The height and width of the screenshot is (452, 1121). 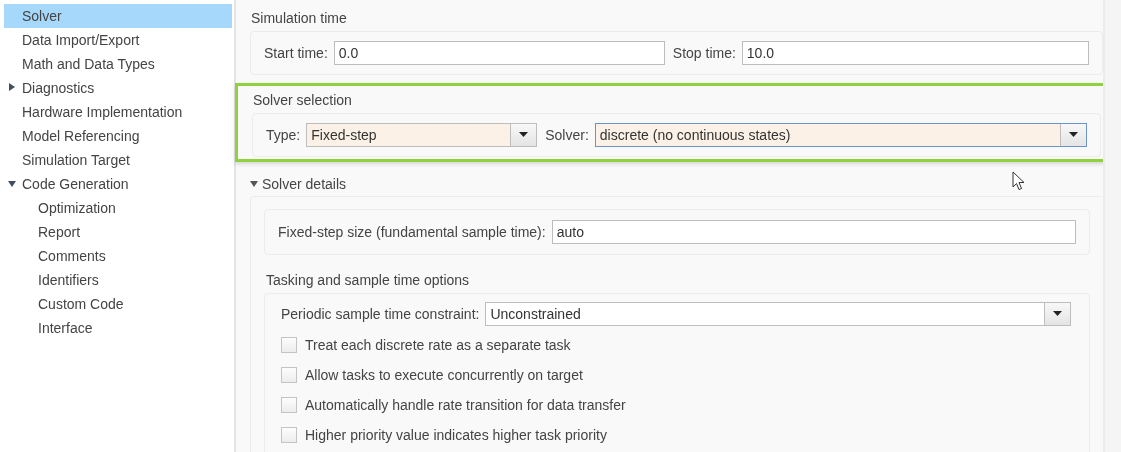 What do you see at coordinates (778, 314) in the screenshot?
I see `constraint-dropdown: Unconstrained` at bounding box center [778, 314].